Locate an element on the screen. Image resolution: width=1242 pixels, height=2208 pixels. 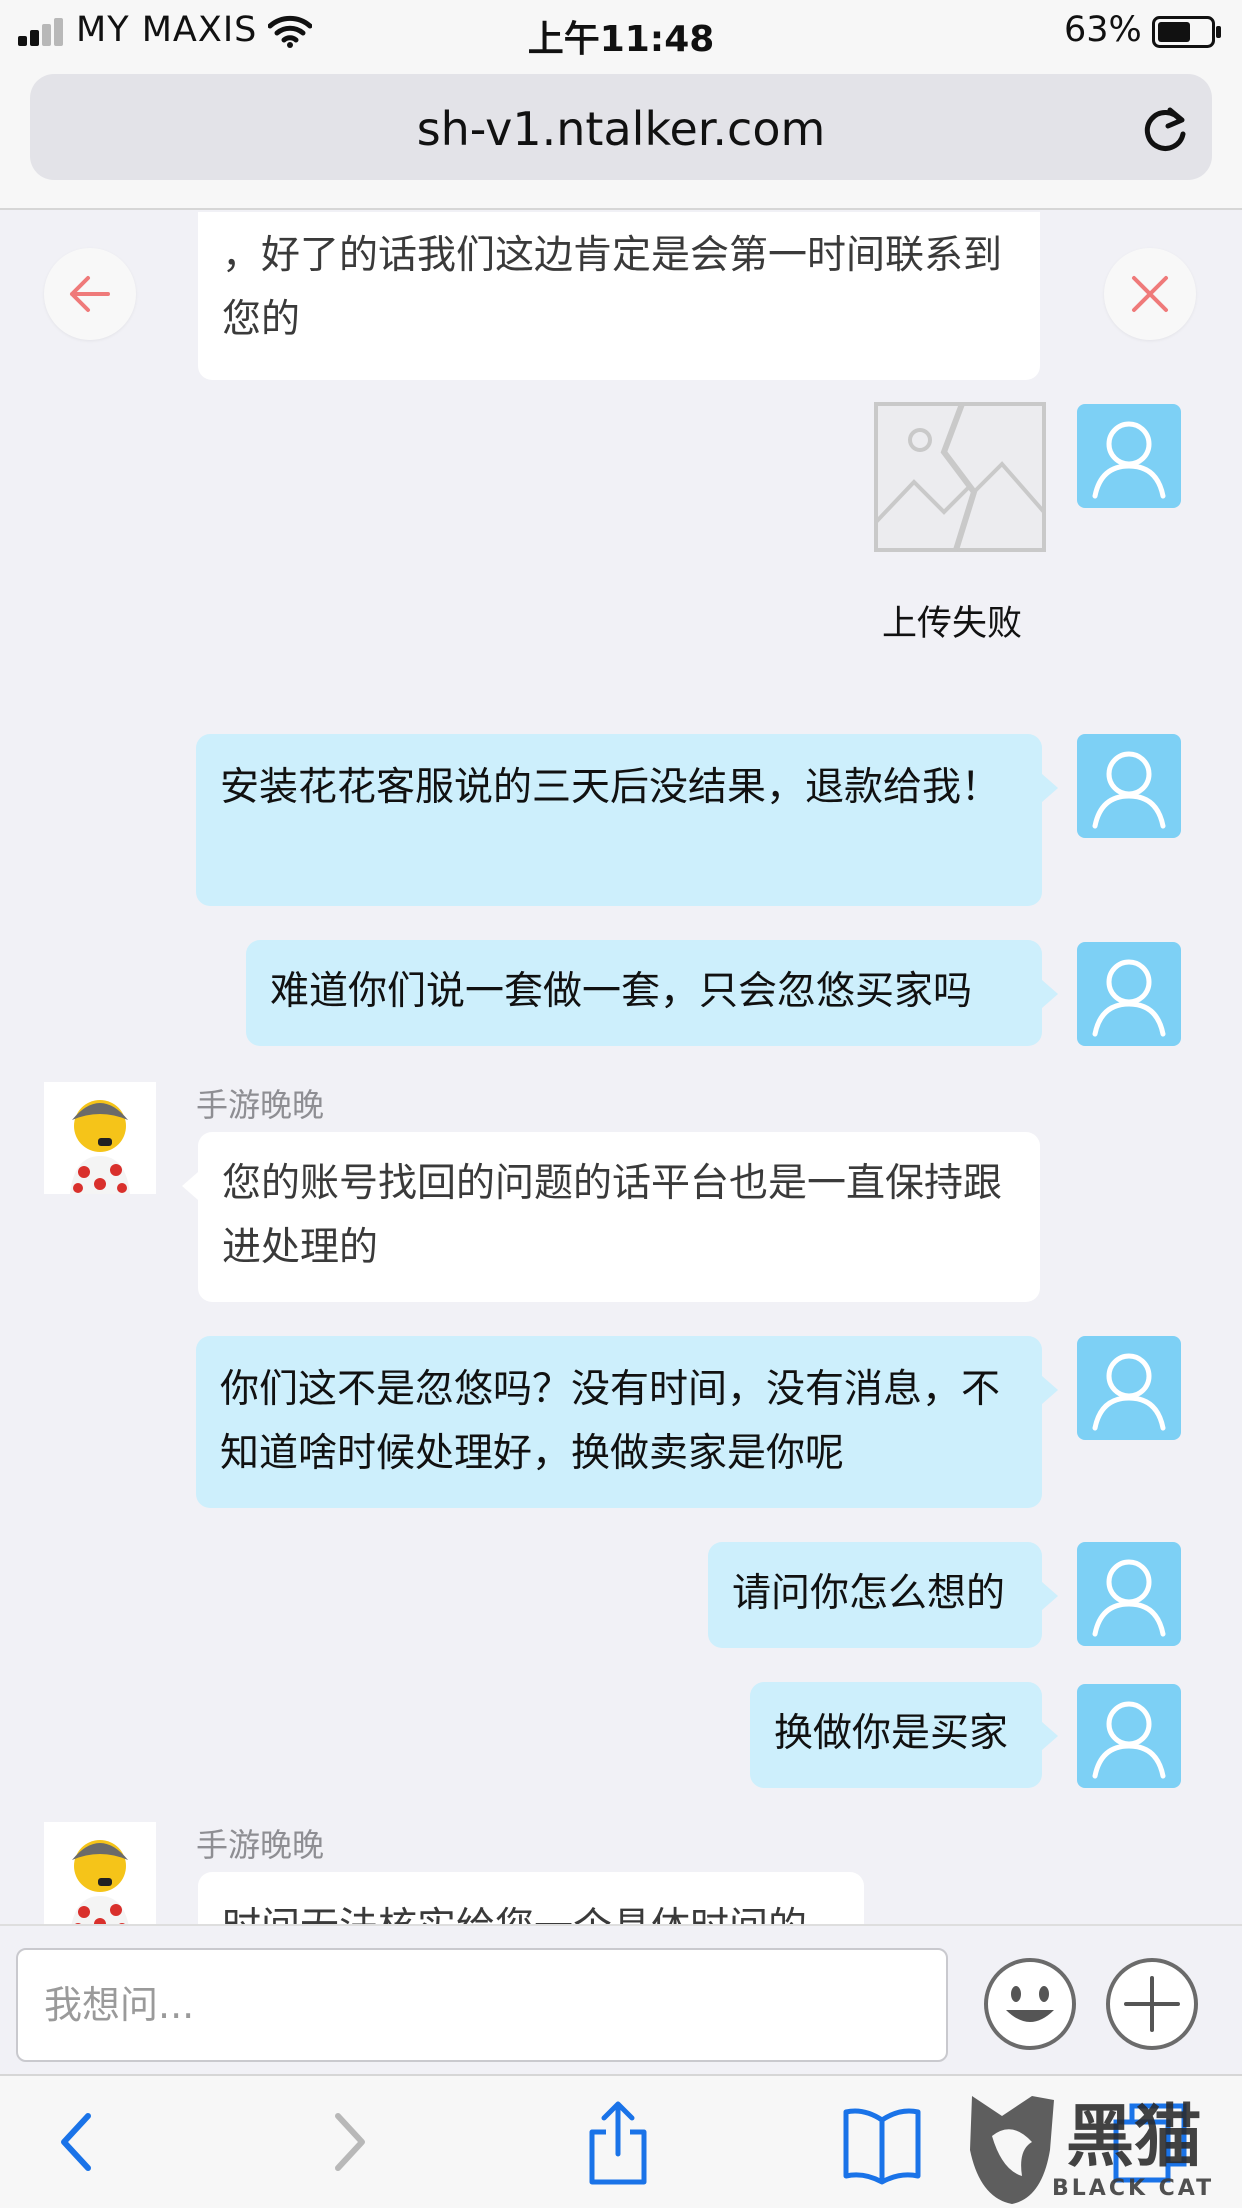
smiley-icon is located at coordinates (1030, 2004).